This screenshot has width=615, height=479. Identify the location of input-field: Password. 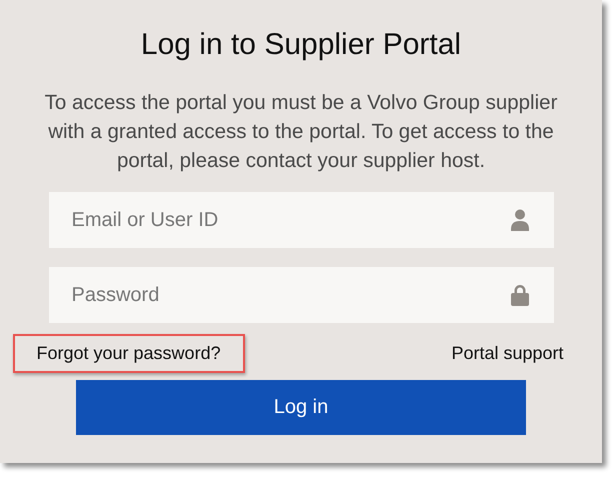
(301, 295).